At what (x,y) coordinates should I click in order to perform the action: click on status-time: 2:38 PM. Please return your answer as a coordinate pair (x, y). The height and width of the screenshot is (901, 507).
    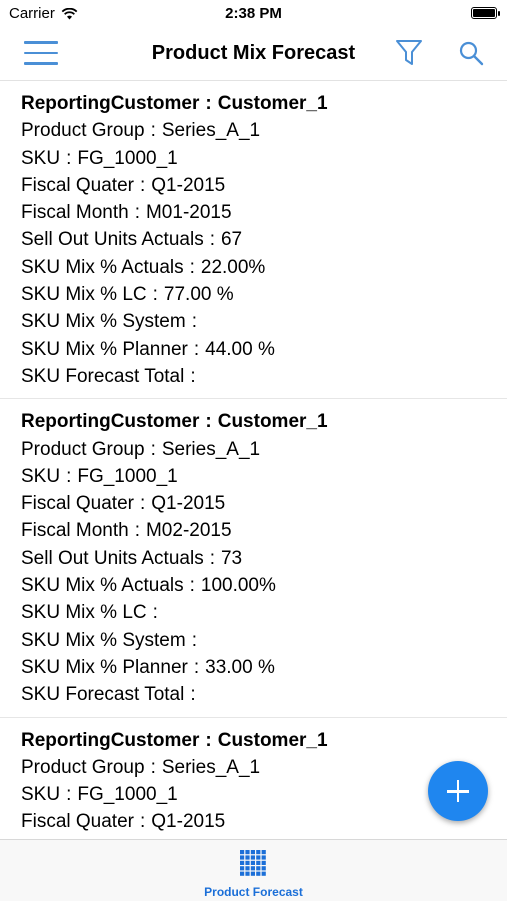
    Looking at the image, I should click on (253, 13).